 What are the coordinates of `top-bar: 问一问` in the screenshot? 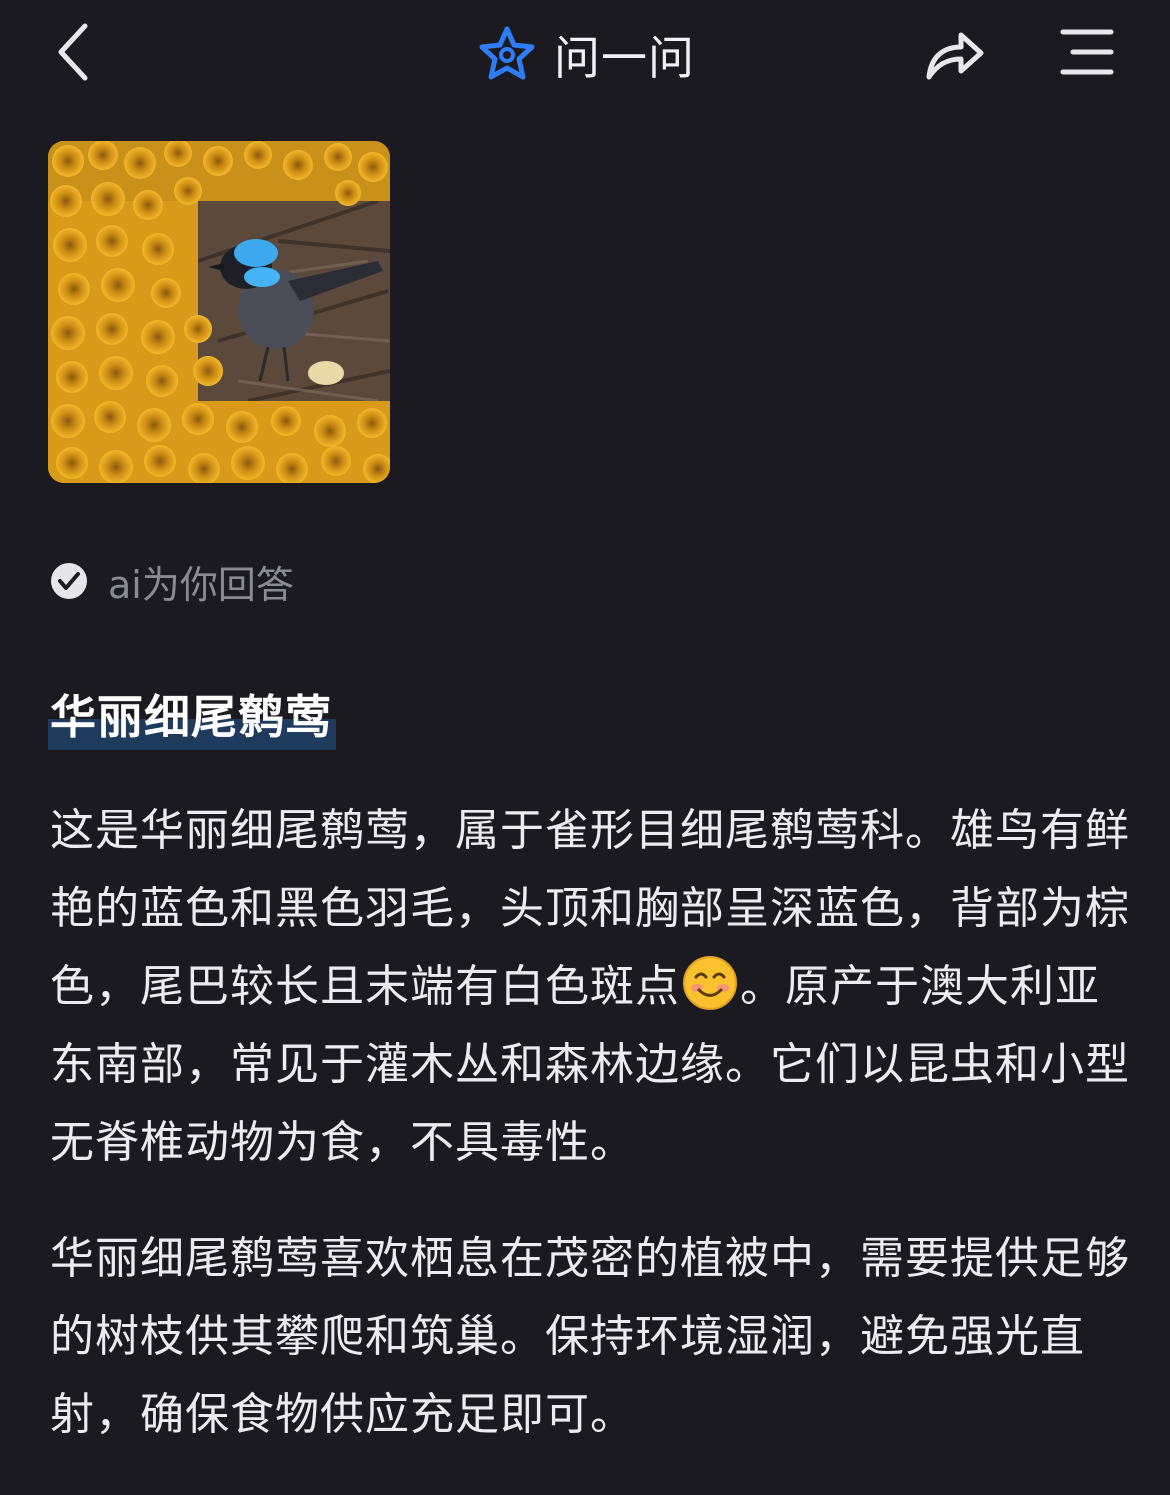 It's located at (585, 55).